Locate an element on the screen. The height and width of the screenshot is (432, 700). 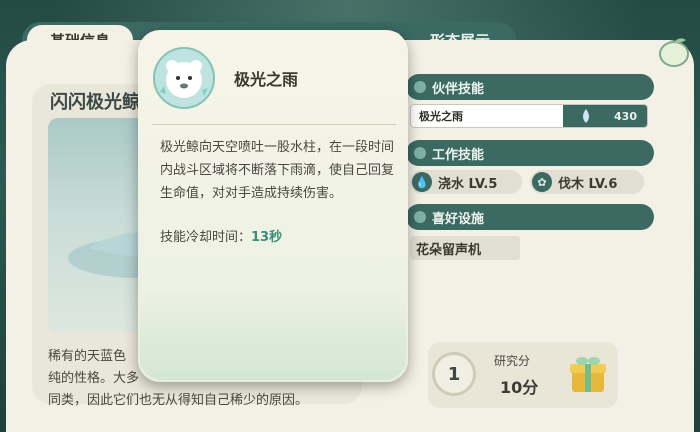
description-line: 同类，因此它们也无从得知自己稀少的原因。 is located at coordinates (178, 400).